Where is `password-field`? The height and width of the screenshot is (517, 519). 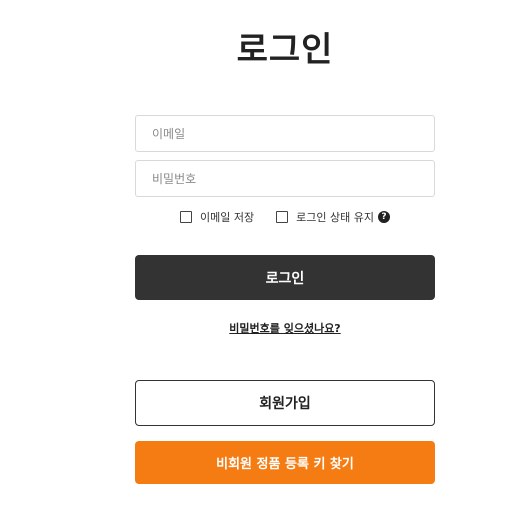
password-field is located at coordinates (285, 178).